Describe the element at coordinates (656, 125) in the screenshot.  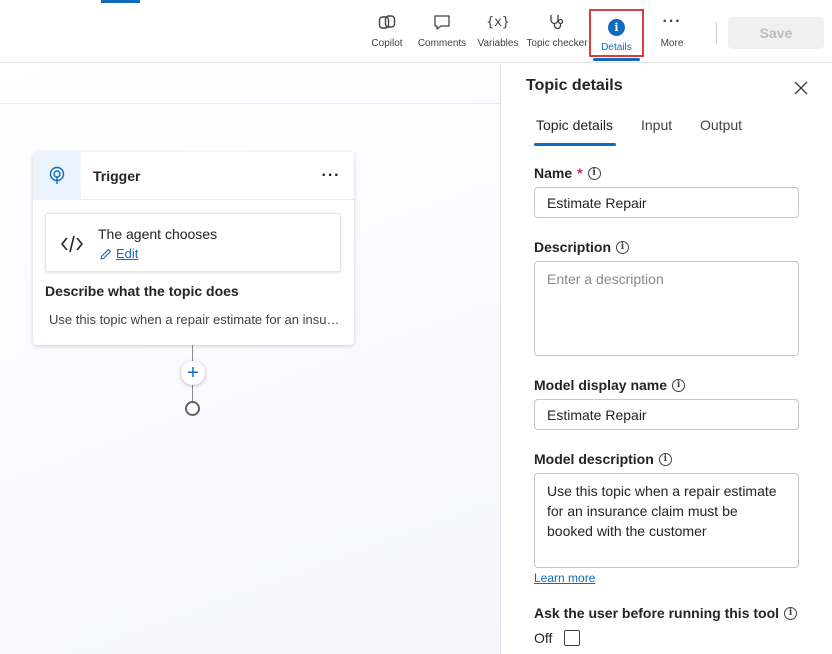
I see `tab-input: Input` at that location.